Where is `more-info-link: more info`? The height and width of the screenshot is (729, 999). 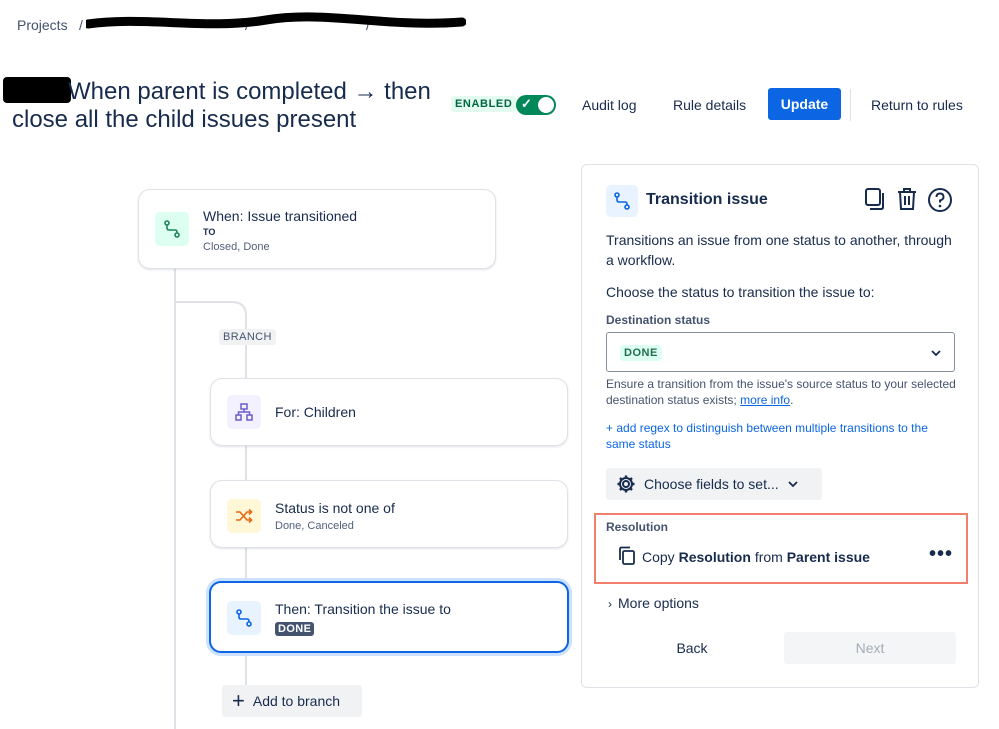 more-info-link: more info is located at coordinates (765, 400).